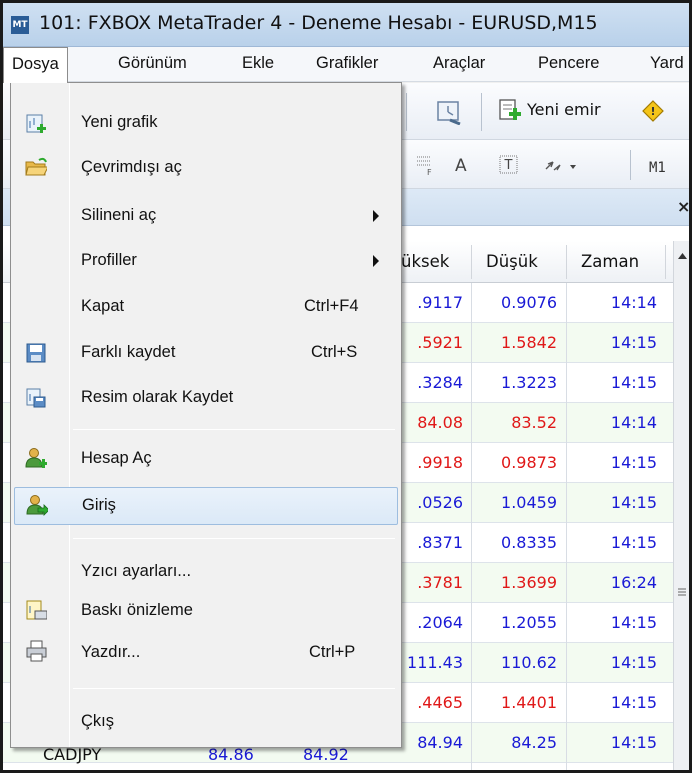 Image resolution: width=692 pixels, height=773 pixels. What do you see at coordinates (206, 124) in the screenshot?
I see `menu-item-new-chart: Yeni grafik` at bounding box center [206, 124].